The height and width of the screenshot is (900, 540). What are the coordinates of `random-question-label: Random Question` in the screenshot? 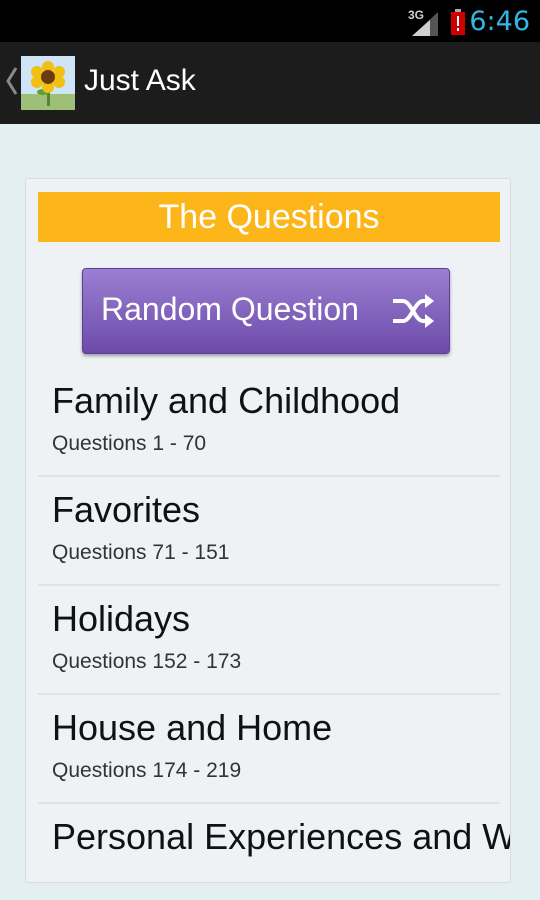 It's located at (230, 309).